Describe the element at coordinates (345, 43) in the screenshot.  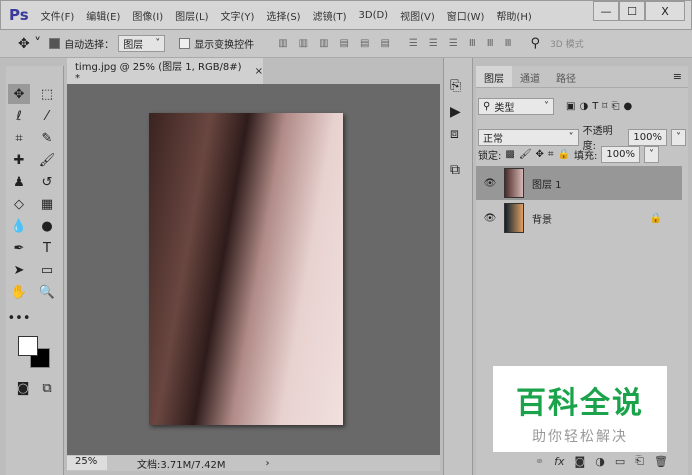
I see `align-left-icon: ▤` at that location.